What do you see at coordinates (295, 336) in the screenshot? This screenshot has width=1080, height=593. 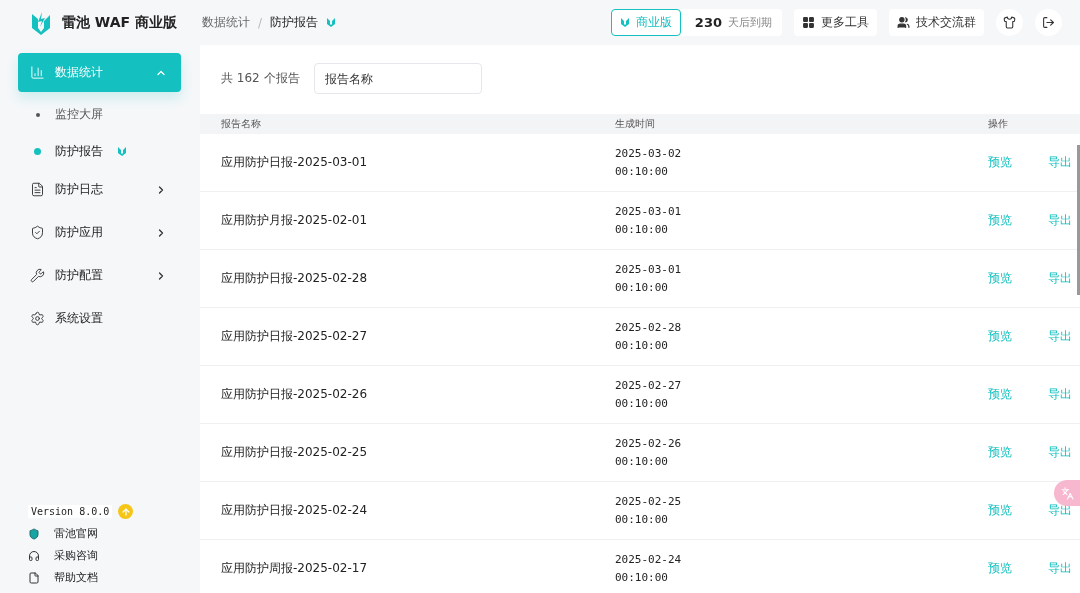 I see `table-cell-text: 应用防护日报-2025-02-27` at bounding box center [295, 336].